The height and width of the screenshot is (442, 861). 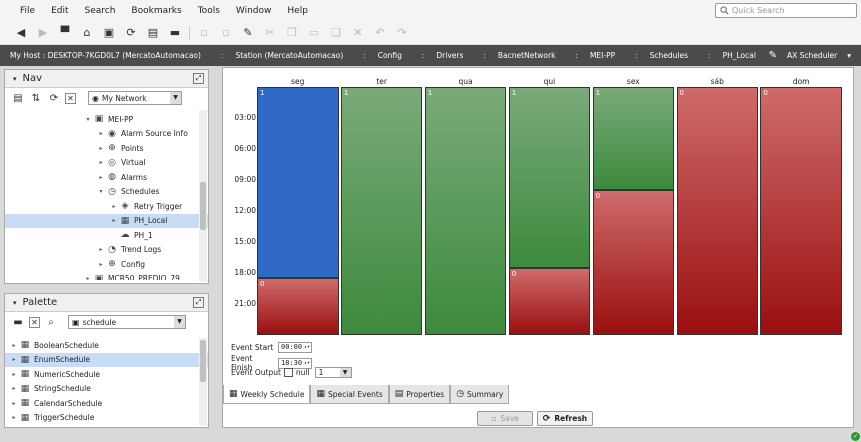 I want to click on undo-icon: ↶, so click(x=380, y=33).